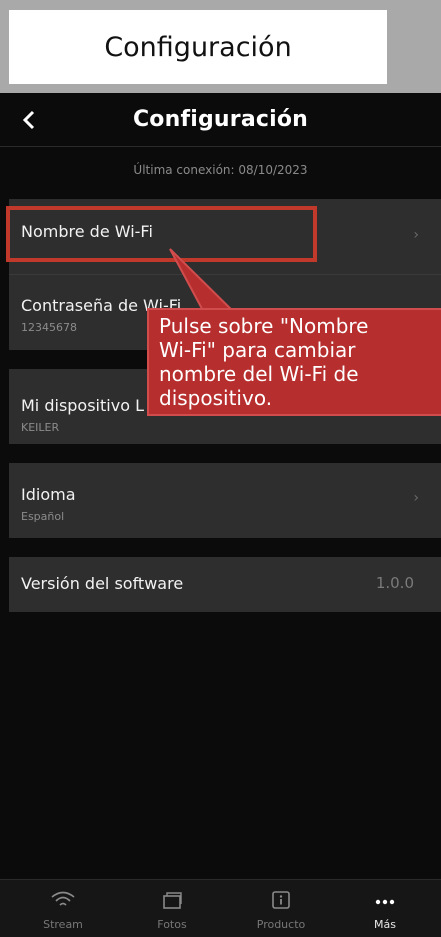  What do you see at coordinates (259, 374) in the screenshot?
I see `callout-line: nombre del Wi-Fi de` at bounding box center [259, 374].